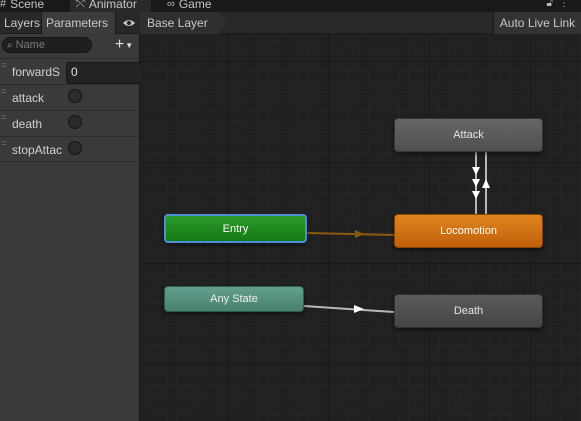  What do you see at coordinates (171, 5) in the screenshot?
I see `gamepad-icon: ∞` at bounding box center [171, 5].